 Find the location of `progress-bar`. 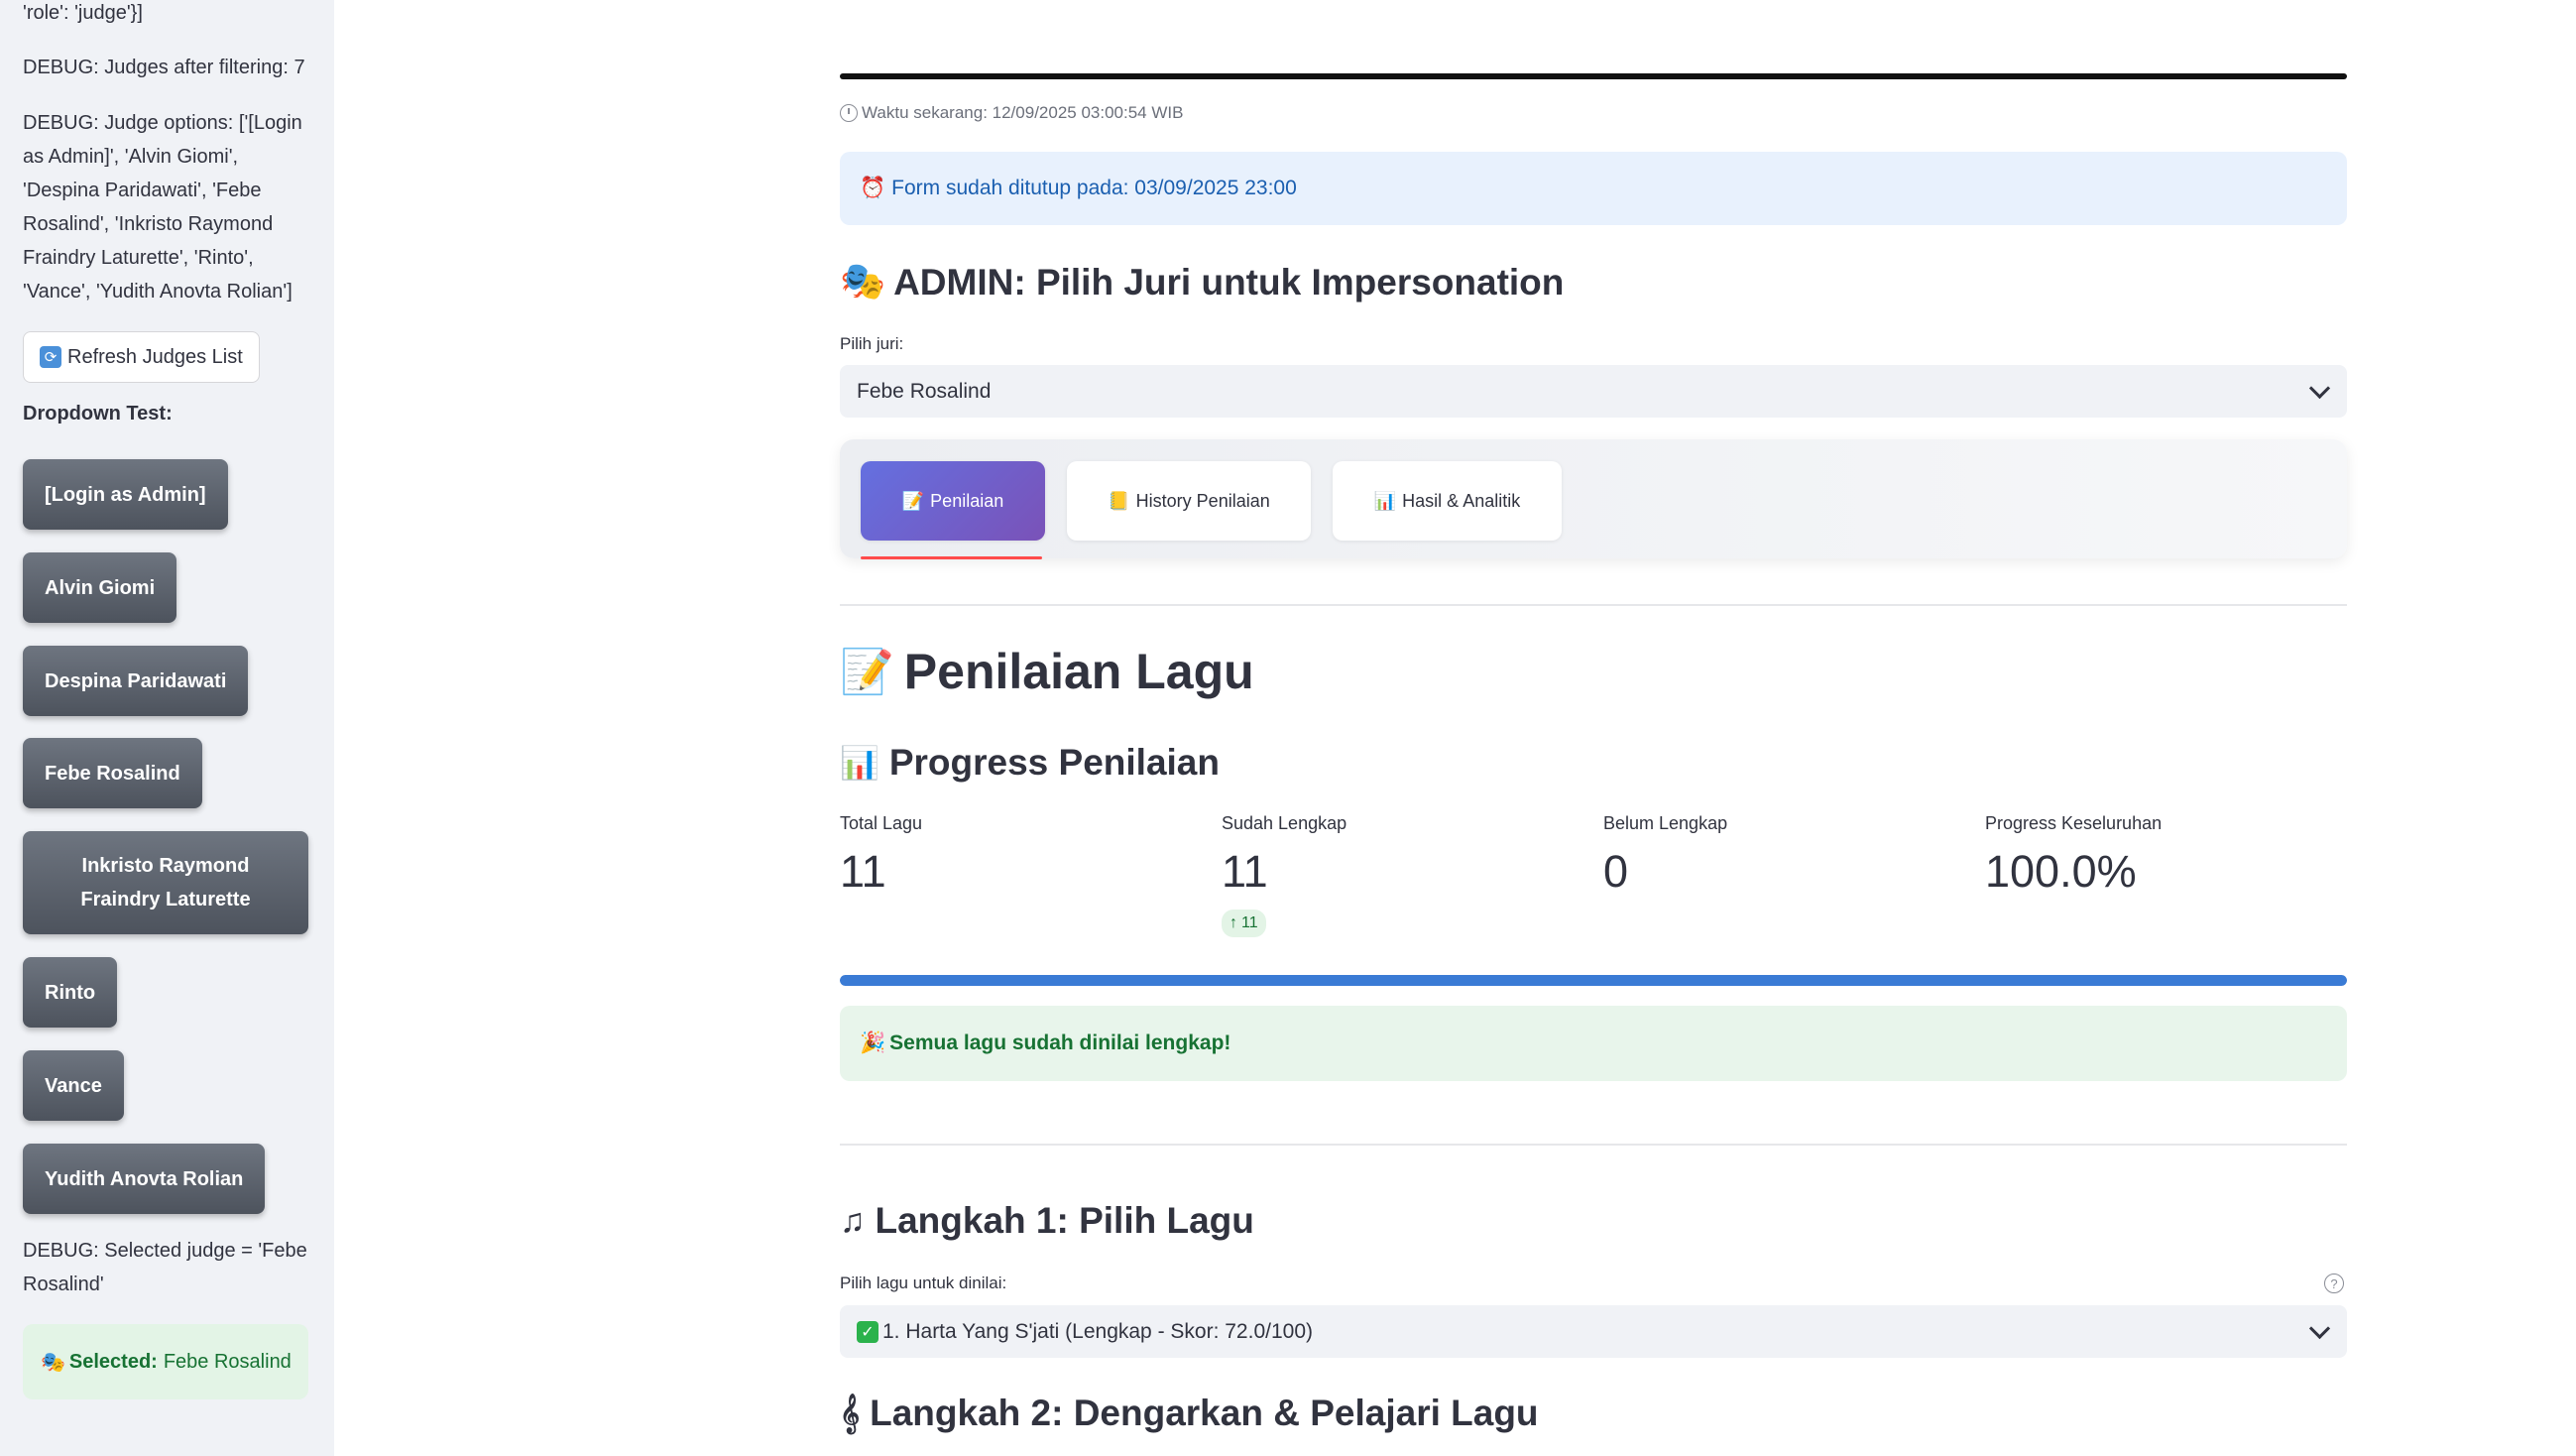

progress-bar is located at coordinates (1593, 980).